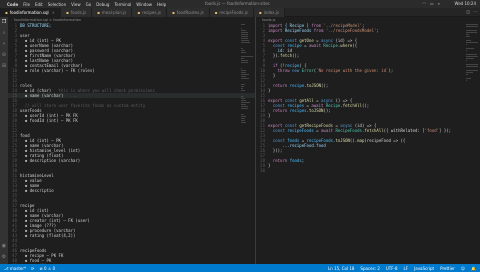 This screenshot has height=272, width=480. What do you see at coordinates (12, 4) in the screenshot?
I see `menu-code: Code` at bounding box center [12, 4].